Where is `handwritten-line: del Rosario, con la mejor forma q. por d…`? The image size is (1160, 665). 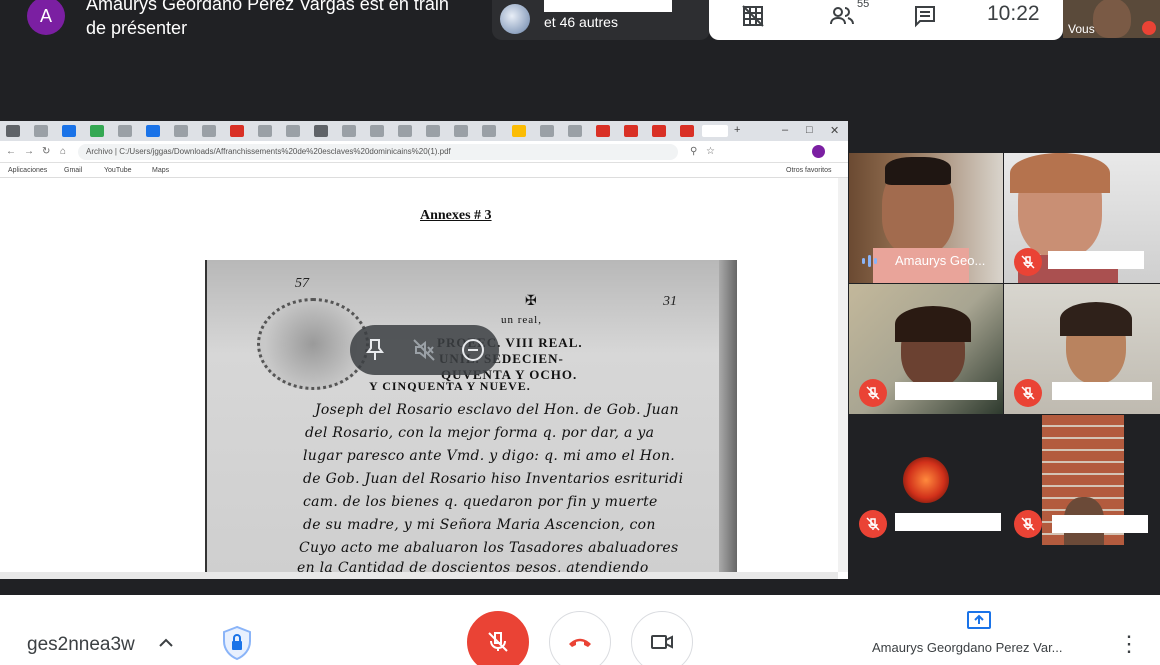
handwritten-line: del Rosario, con la mejor forma q. por d… is located at coordinates (480, 433).